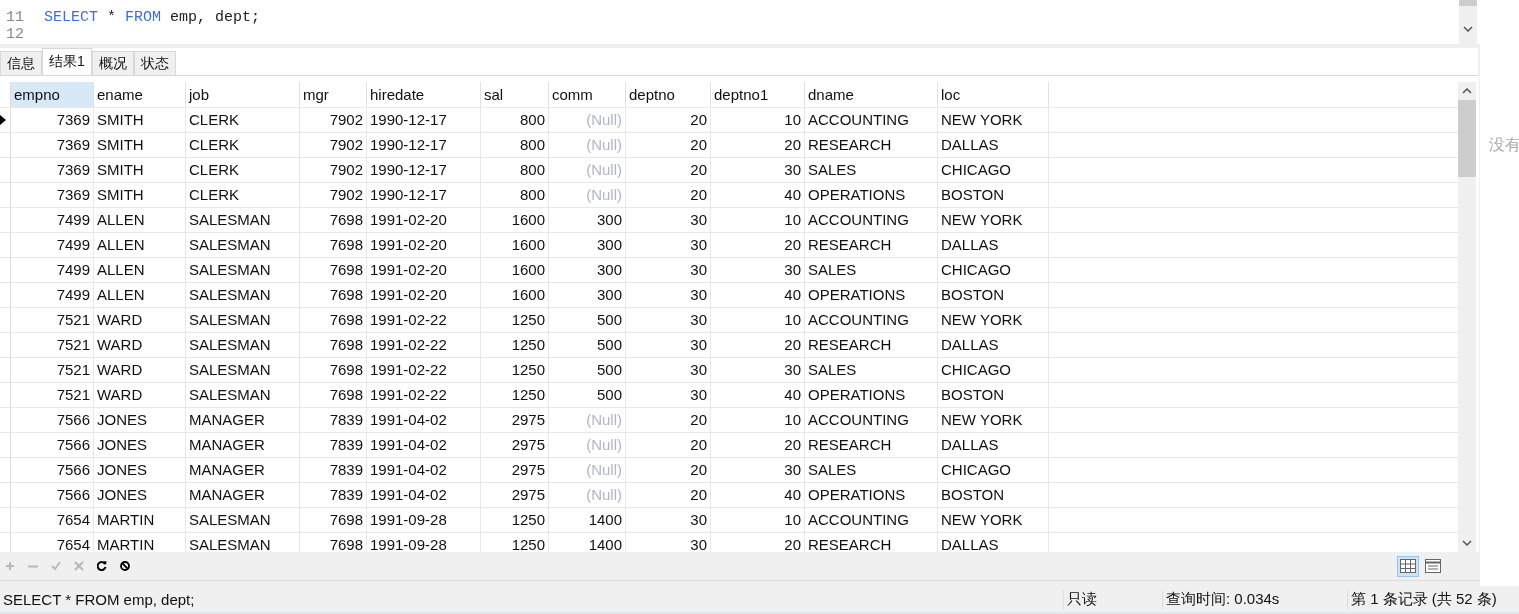 The width and height of the screenshot is (1519, 614). Describe the element at coordinates (587, 520) in the screenshot. I see `table-cell: 1400` at that location.